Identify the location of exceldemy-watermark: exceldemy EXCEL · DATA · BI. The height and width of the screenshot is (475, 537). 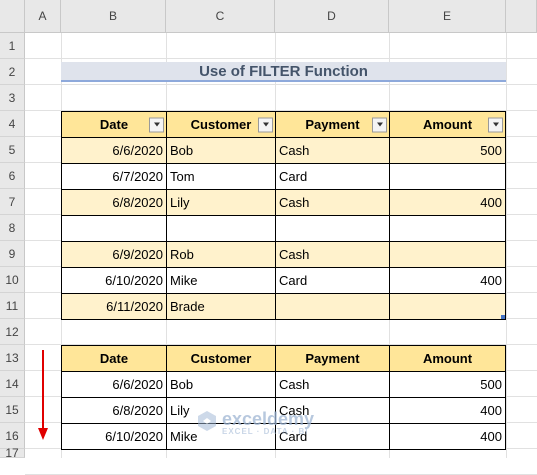
(271, 423).